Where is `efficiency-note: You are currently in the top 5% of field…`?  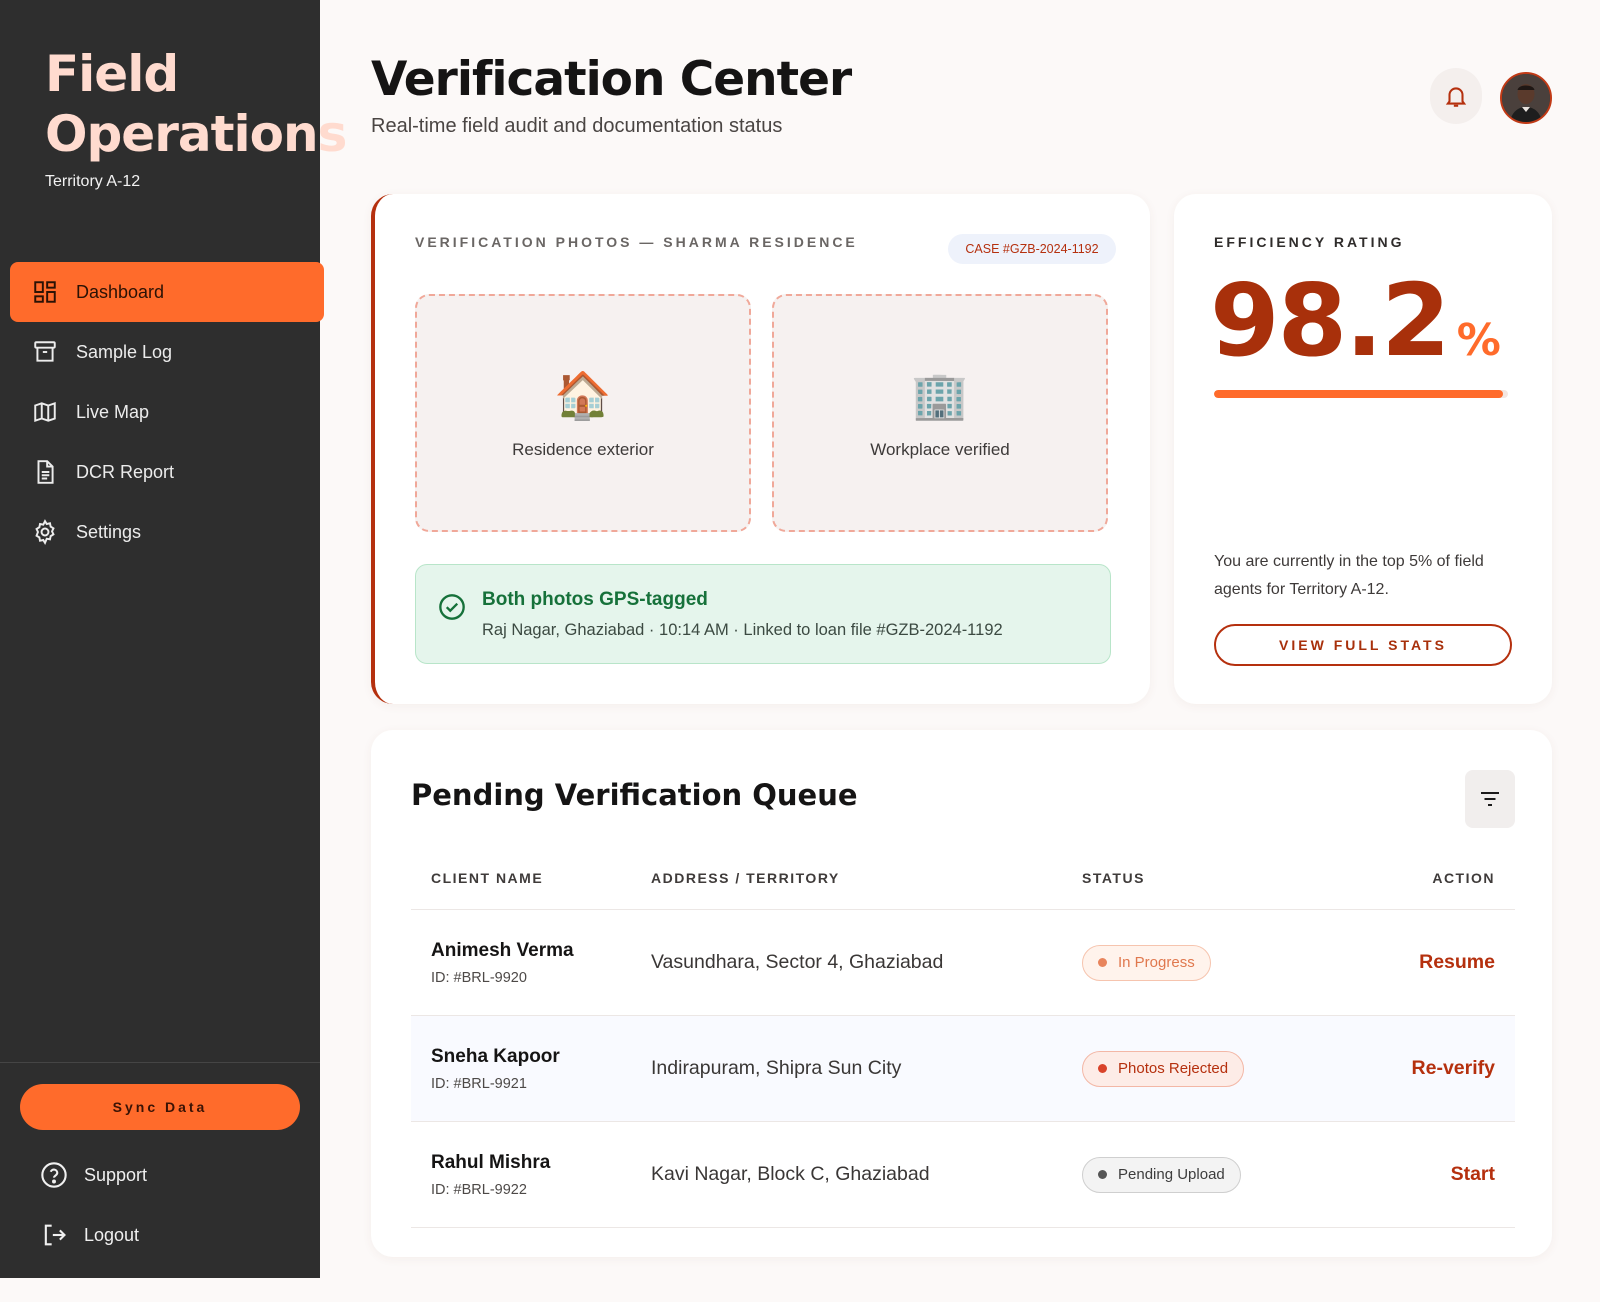
efficiency-note: You are currently in the top 5% of field… is located at coordinates (1349, 575).